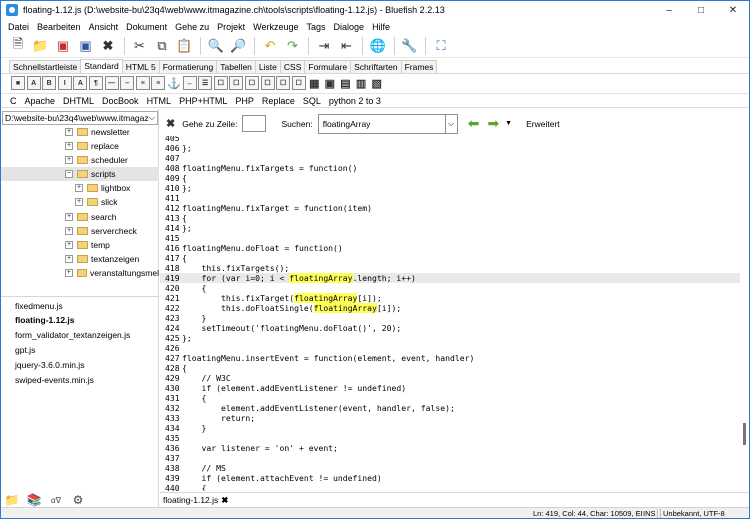 Image resolution: width=750 pixels, height=519 pixels. What do you see at coordinates (140, 66) in the screenshot?
I see `tab-html5: HTML 5` at bounding box center [140, 66].